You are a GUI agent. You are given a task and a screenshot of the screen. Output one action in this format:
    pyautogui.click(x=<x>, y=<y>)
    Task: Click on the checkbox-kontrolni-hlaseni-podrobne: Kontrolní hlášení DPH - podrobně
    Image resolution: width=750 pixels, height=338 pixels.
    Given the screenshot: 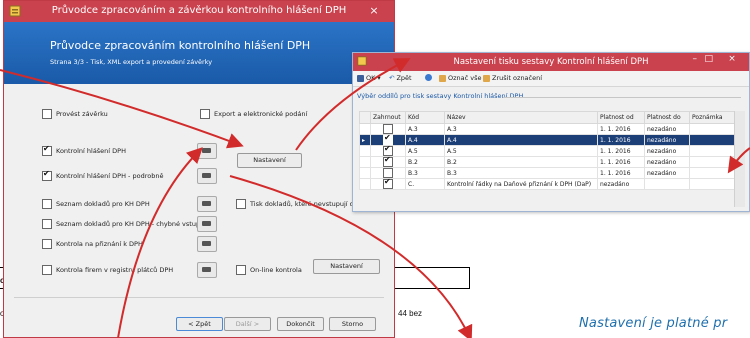 What is the action you would take?
    pyautogui.click(x=102, y=175)
    